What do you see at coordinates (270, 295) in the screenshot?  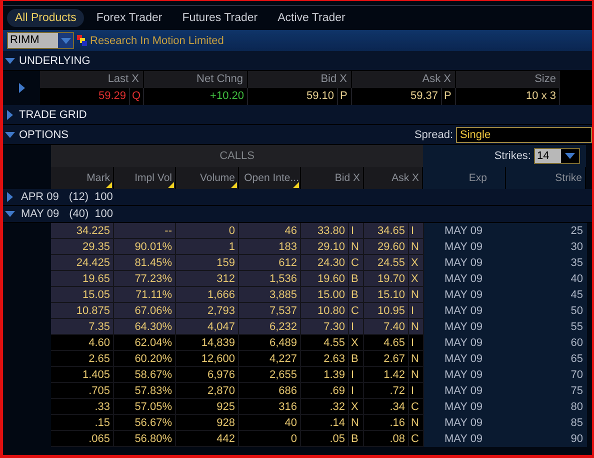 I see `table-cell: 3,885` at bounding box center [270, 295].